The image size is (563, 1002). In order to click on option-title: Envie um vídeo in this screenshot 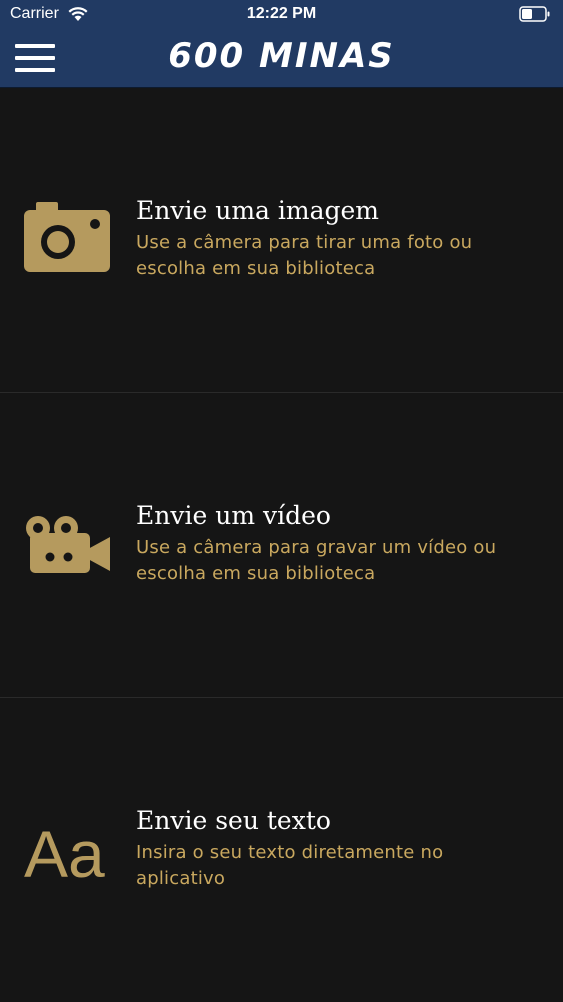, I will do `click(233, 515)`.